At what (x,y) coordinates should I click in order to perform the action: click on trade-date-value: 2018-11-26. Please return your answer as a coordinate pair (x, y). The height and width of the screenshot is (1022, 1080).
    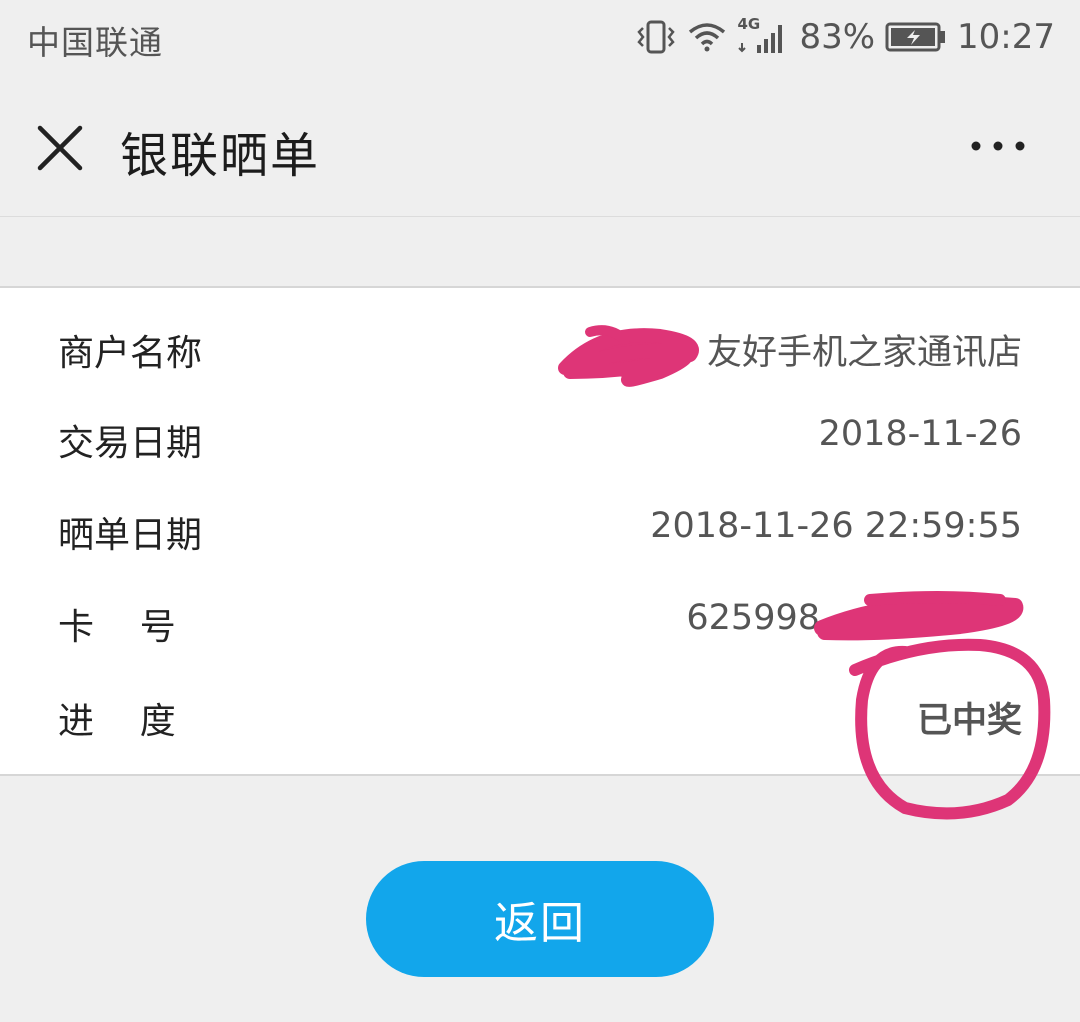
    Looking at the image, I should click on (920, 434).